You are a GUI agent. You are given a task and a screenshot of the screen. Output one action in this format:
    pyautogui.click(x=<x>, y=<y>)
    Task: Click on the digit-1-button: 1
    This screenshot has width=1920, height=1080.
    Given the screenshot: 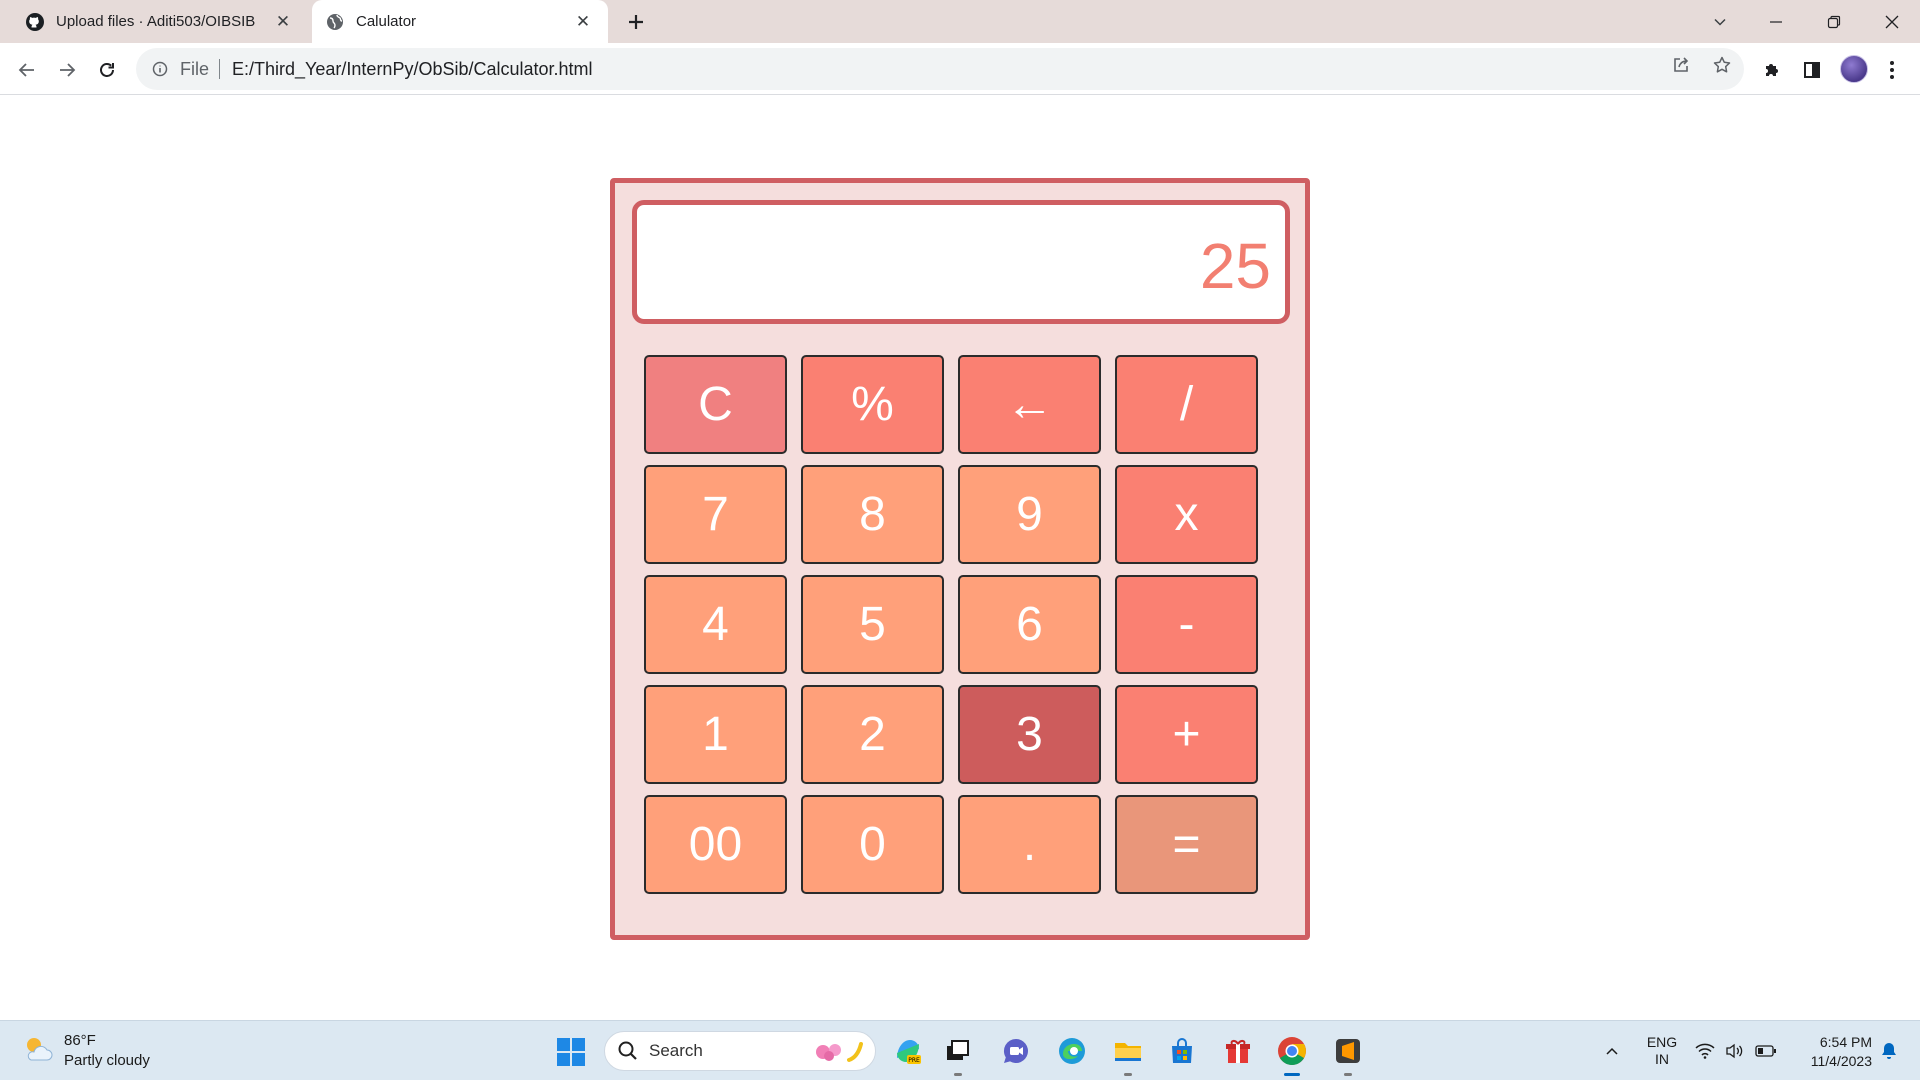 What is the action you would take?
    pyautogui.click(x=715, y=734)
    